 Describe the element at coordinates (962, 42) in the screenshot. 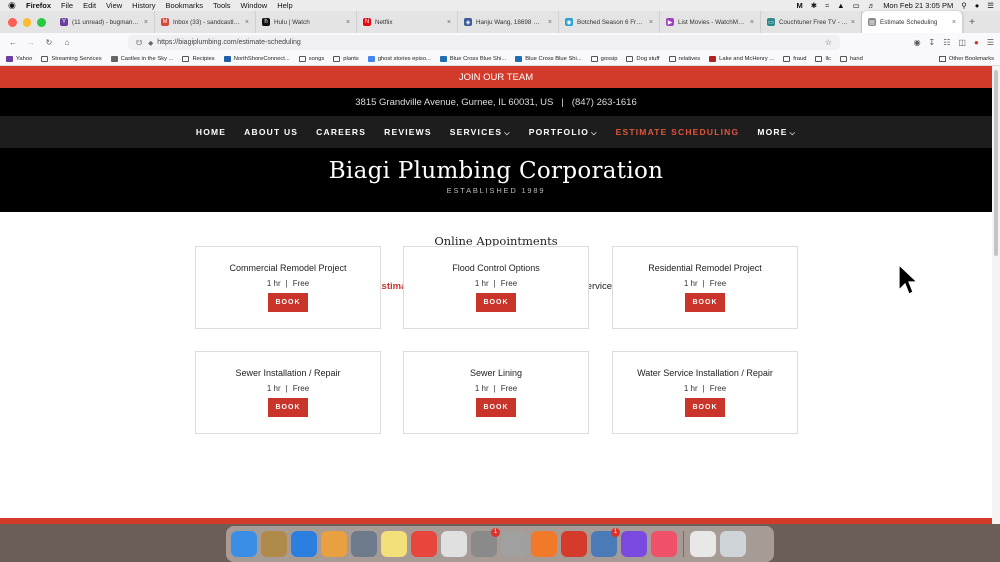

I see `sidebar-icon: ◫` at that location.